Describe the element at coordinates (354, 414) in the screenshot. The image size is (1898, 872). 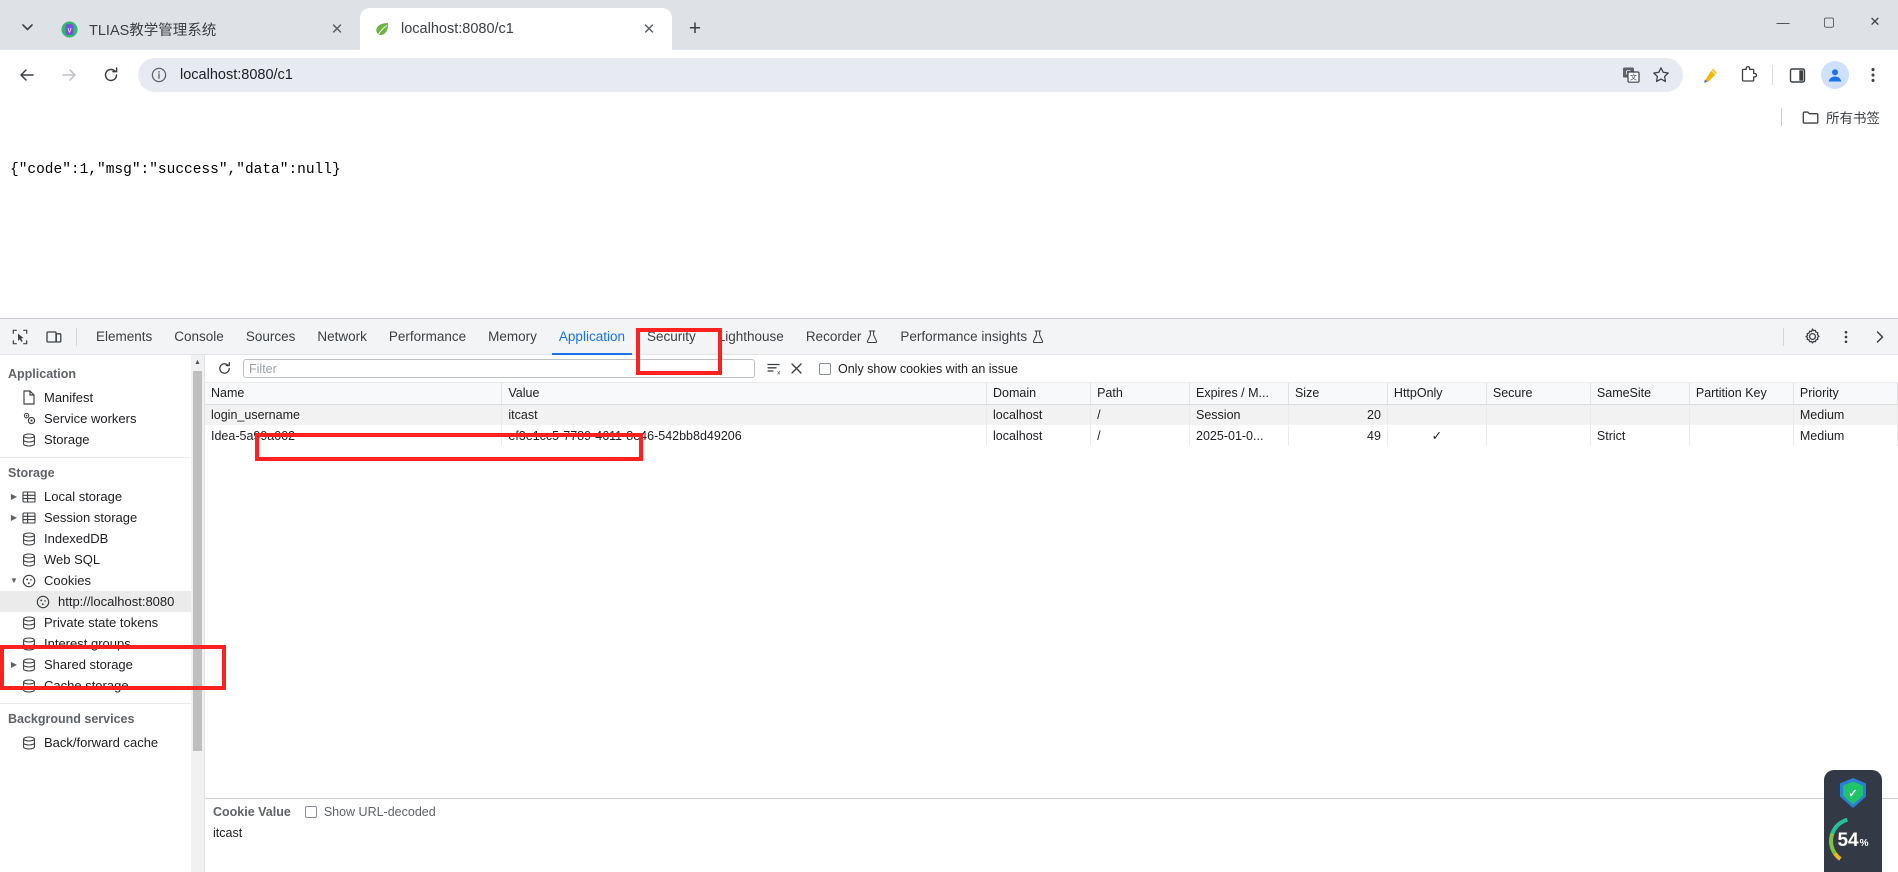
I see `cell-name: login_username` at that location.